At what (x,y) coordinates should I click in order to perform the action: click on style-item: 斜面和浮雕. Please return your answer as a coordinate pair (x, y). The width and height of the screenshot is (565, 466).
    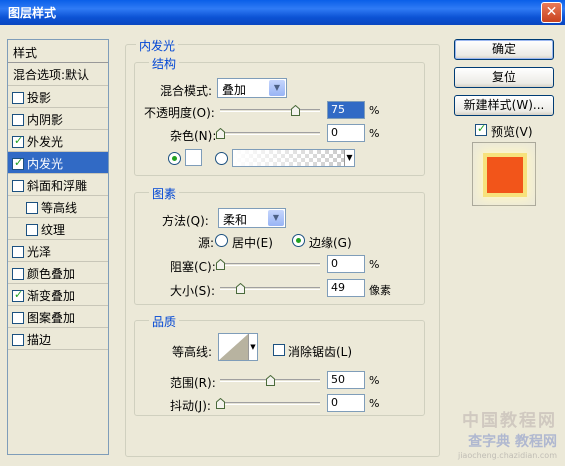
    Looking at the image, I should click on (58, 185).